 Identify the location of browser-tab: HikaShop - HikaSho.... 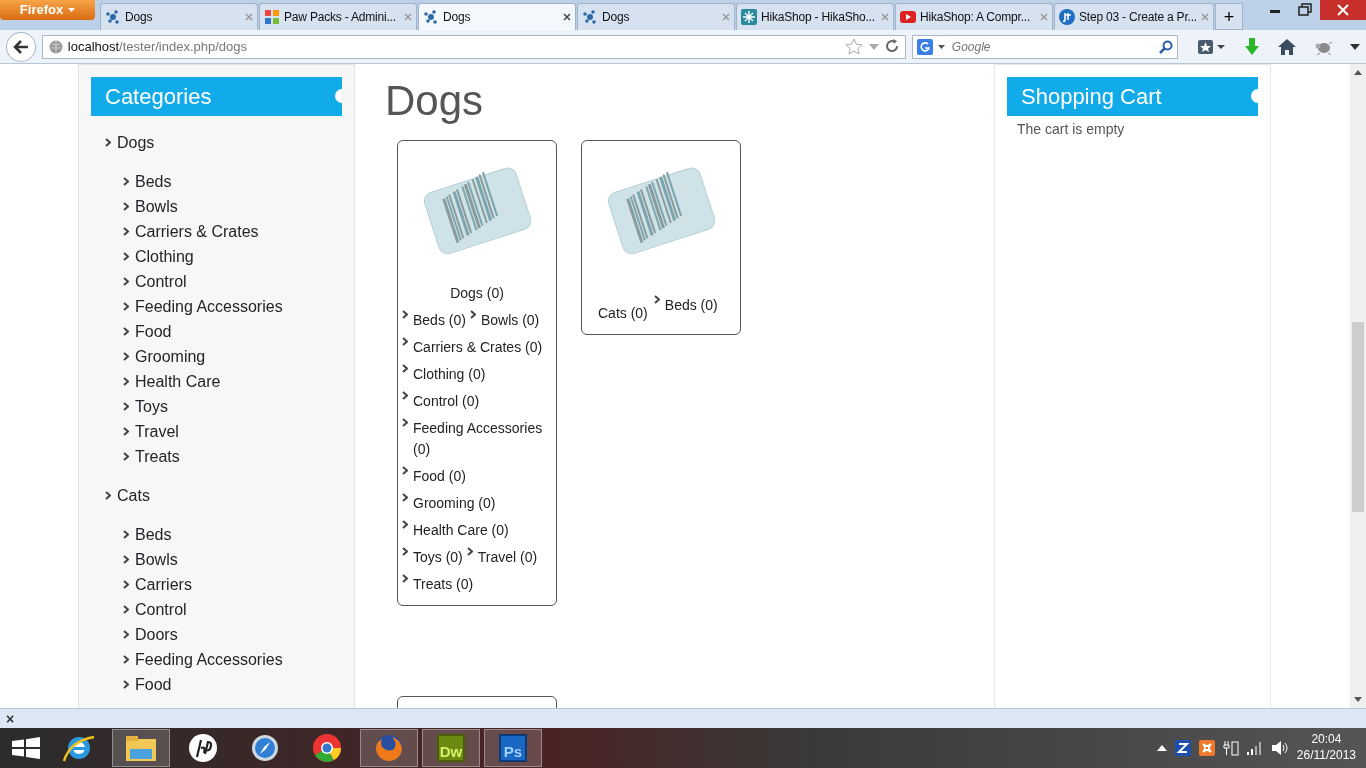
(815, 16).